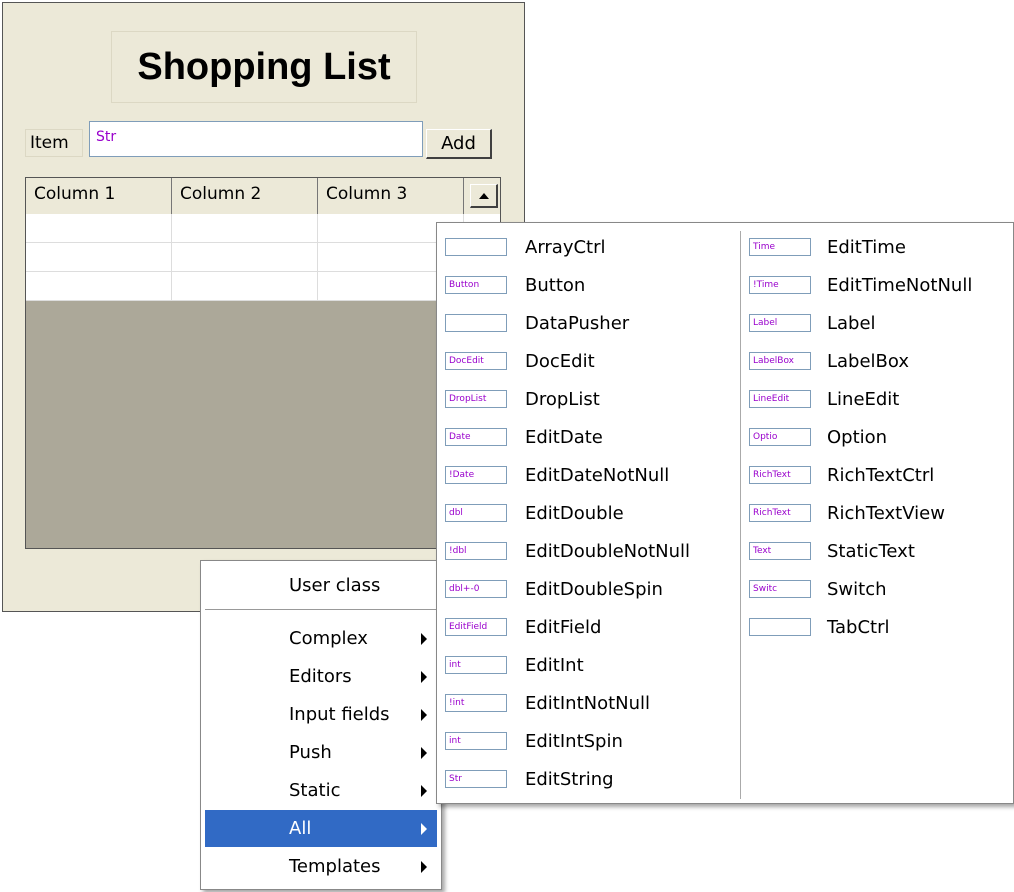 The height and width of the screenshot is (892, 1014). Describe the element at coordinates (594, 589) in the screenshot. I see `submenu-item-label: EditDoubleSpin` at that location.